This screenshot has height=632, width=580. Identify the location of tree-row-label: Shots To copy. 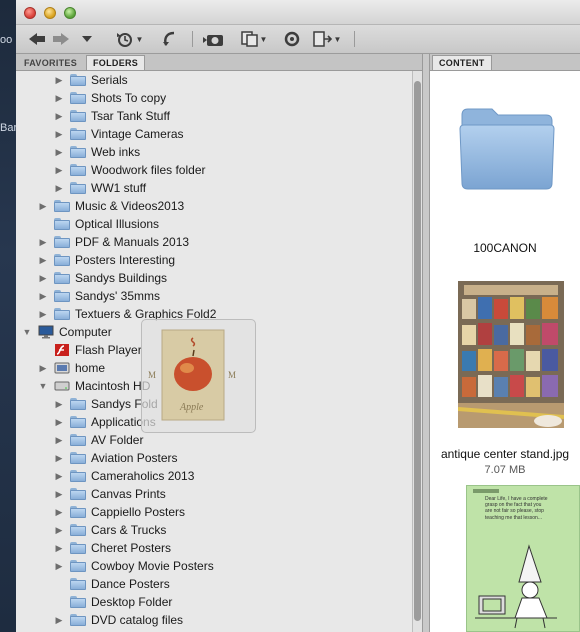
(129, 98).